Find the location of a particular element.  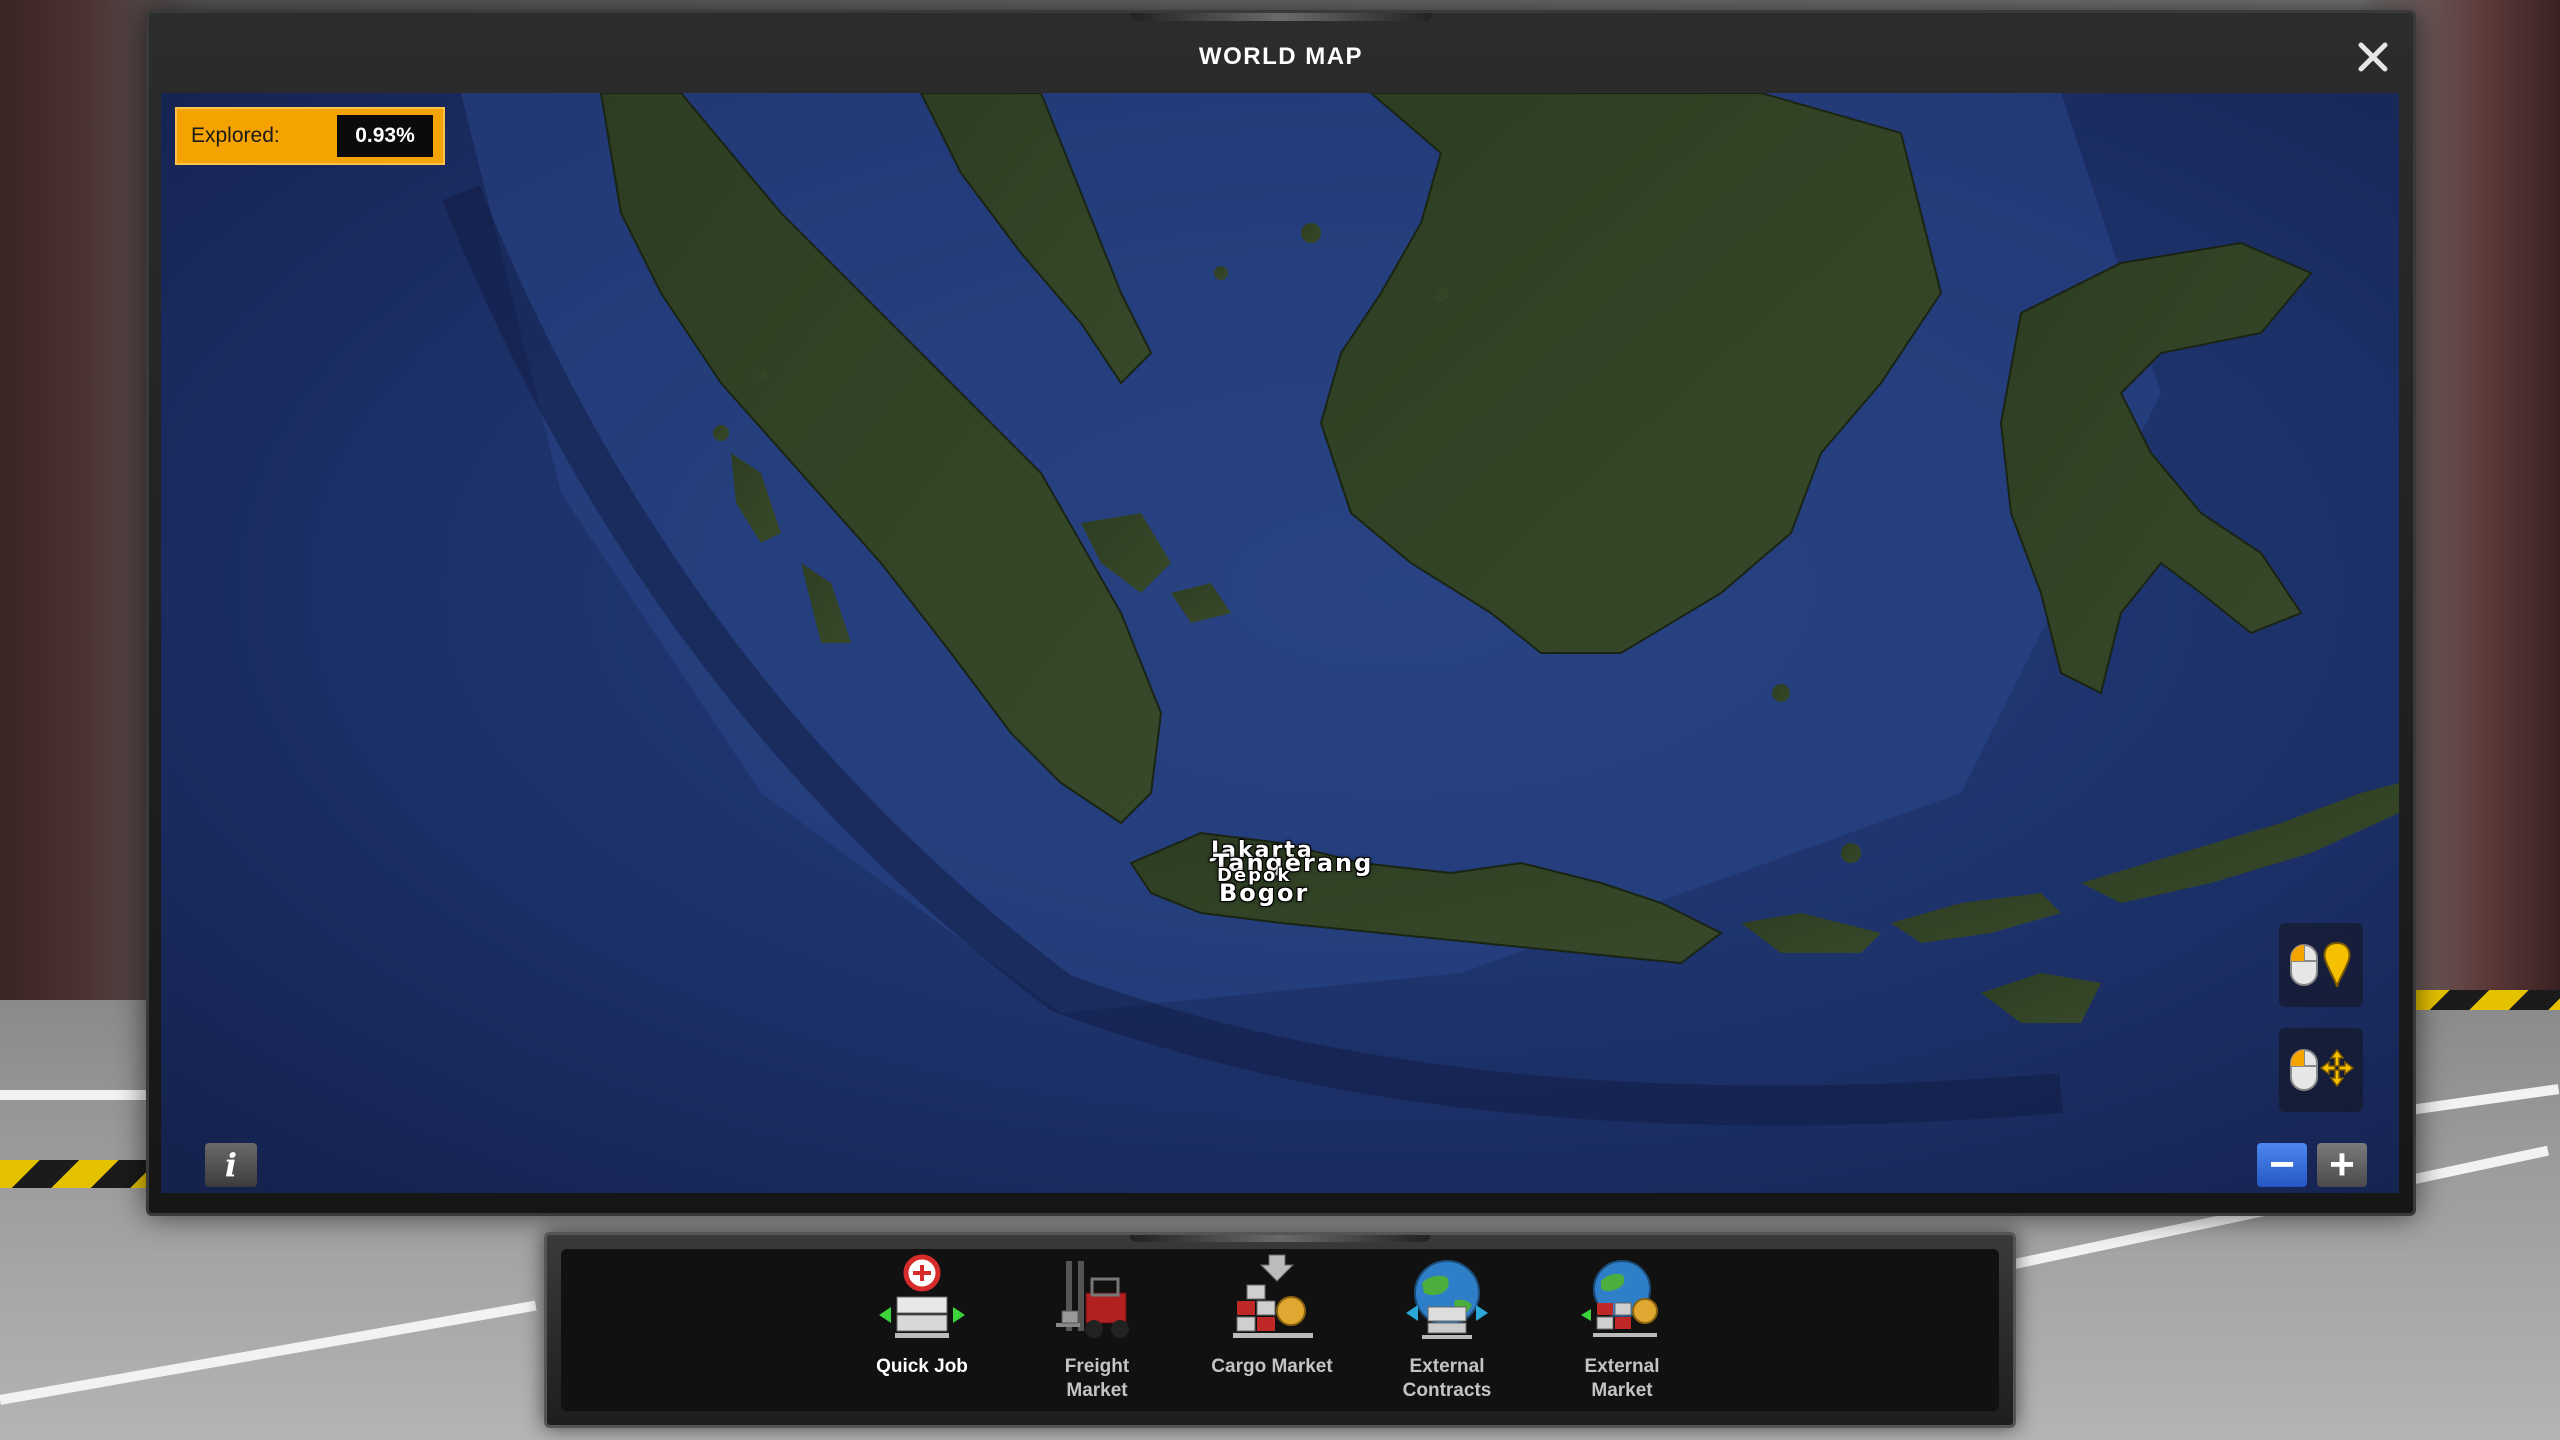

cargo-market-icon is located at coordinates (1273, 1296).